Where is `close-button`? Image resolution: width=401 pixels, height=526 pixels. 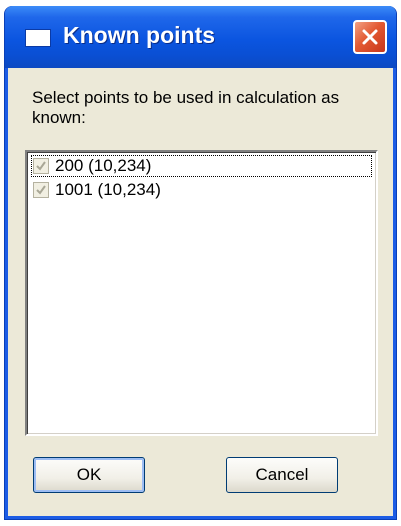
close-button is located at coordinates (370, 37).